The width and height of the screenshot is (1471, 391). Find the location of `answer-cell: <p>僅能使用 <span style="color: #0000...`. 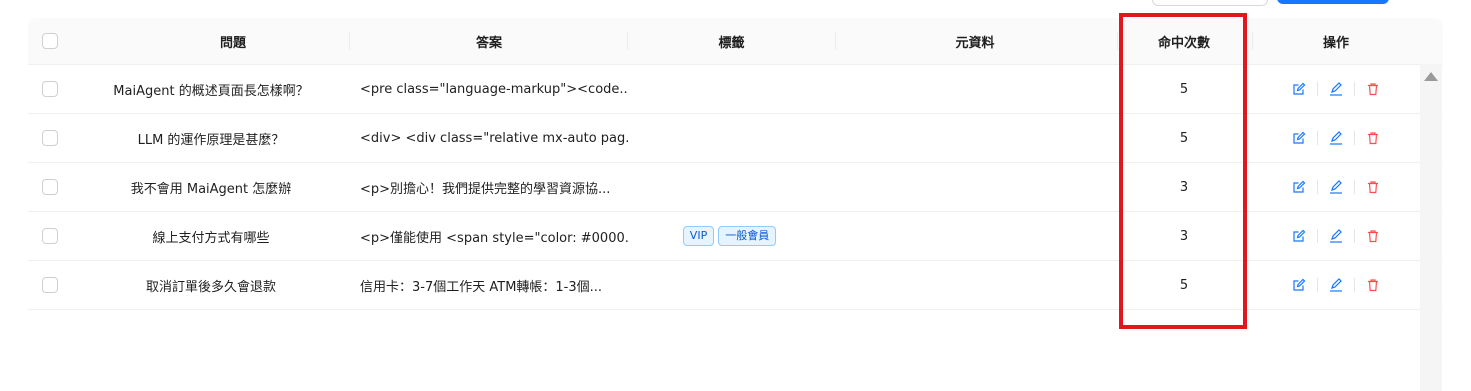

answer-cell: <p>僅能使用 <span style="color: #0000... is located at coordinates (489, 236).